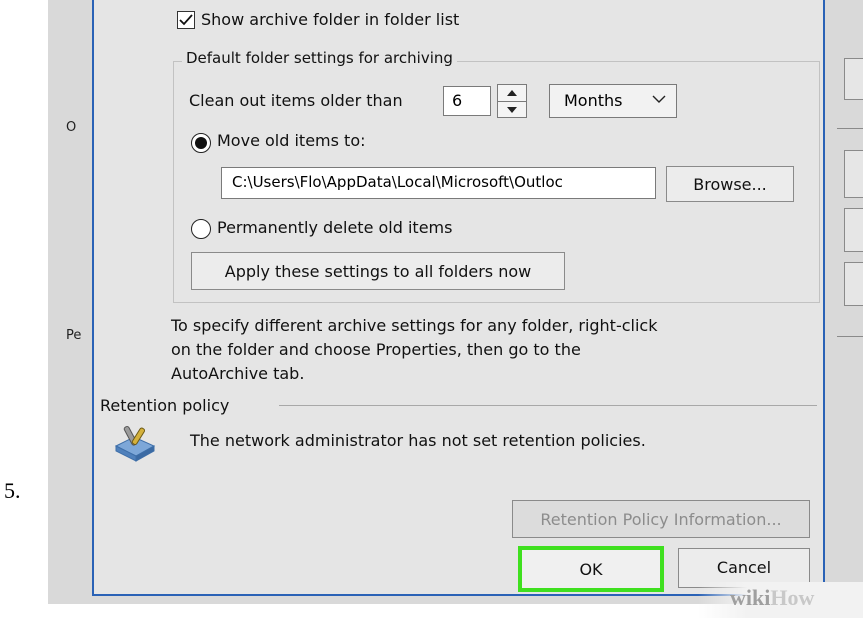  Describe the element at coordinates (335, 227) in the screenshot. I see `delete-old-items-label: Permanently delete old items` at that location.